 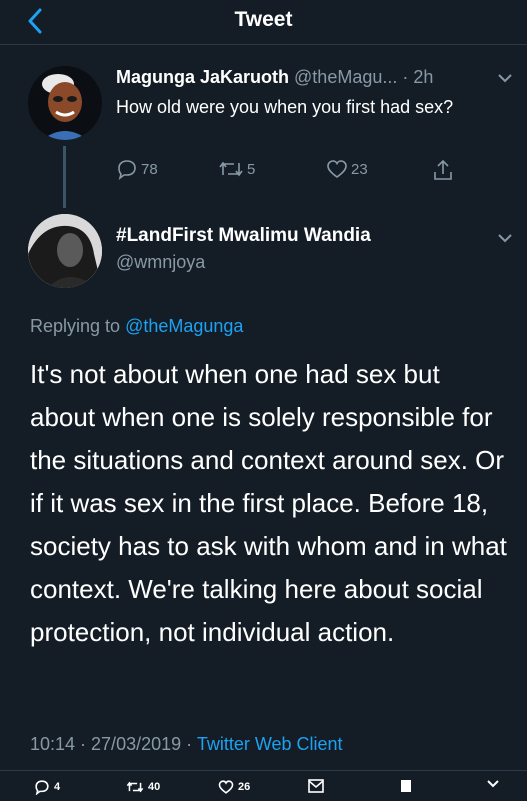 What do you see at coordinates (154, 787) in the screenshot?
I see `retweet-count: 40` at bounding box center [154, 787].